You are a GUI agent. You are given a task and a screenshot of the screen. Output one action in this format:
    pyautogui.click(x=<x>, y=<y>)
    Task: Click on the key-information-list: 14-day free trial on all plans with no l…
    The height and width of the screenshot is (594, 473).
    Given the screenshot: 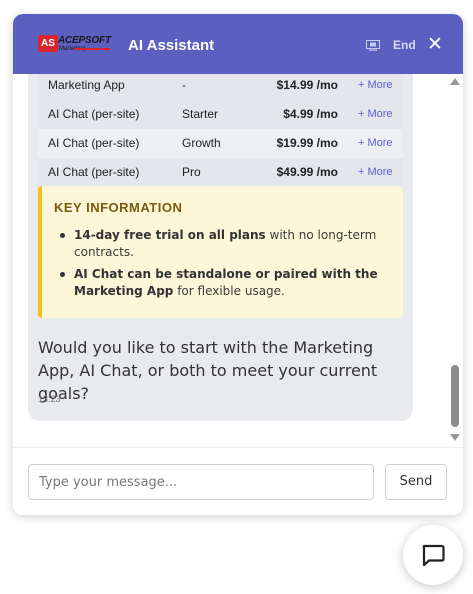 What is the action you would take?
    pyautogui.click(x=219, y=266)
    